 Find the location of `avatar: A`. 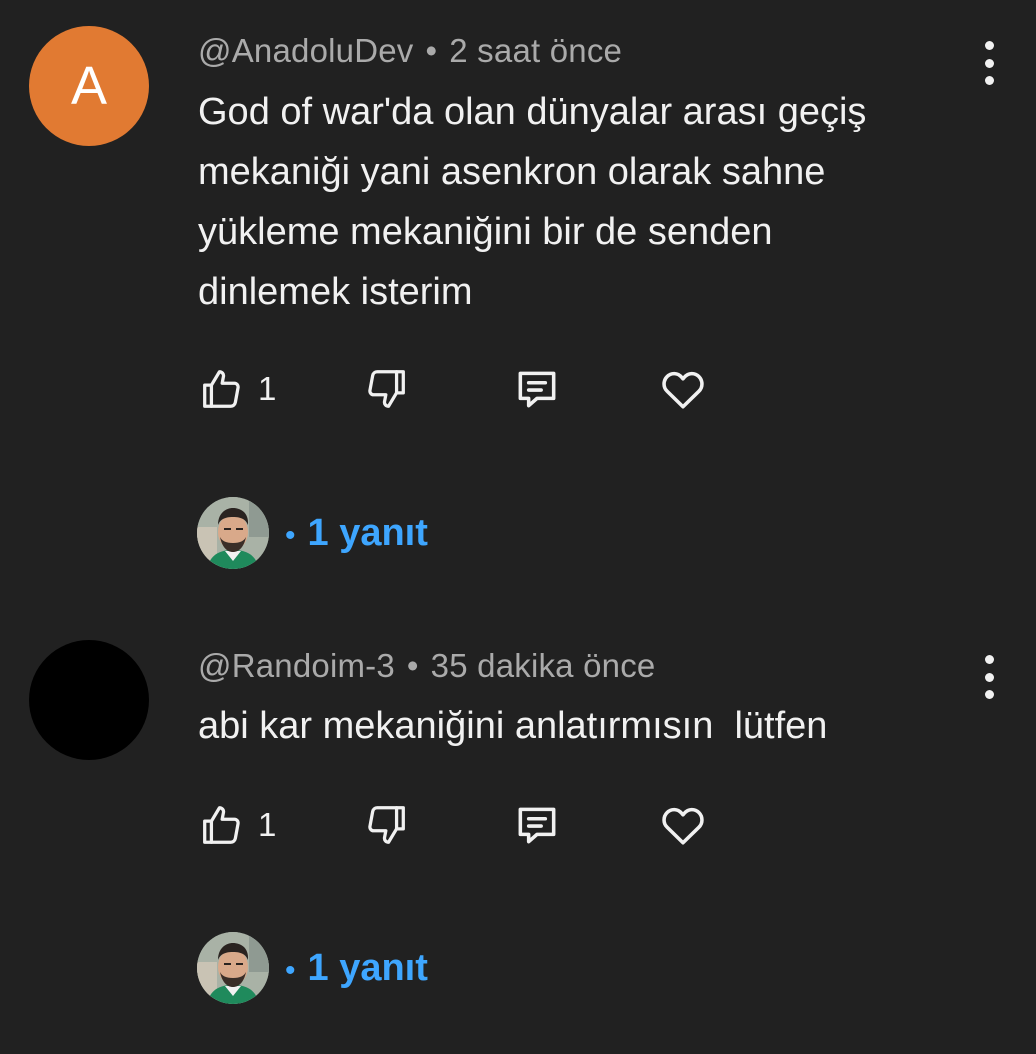

avatar: A is located at coordinates (89, 86).